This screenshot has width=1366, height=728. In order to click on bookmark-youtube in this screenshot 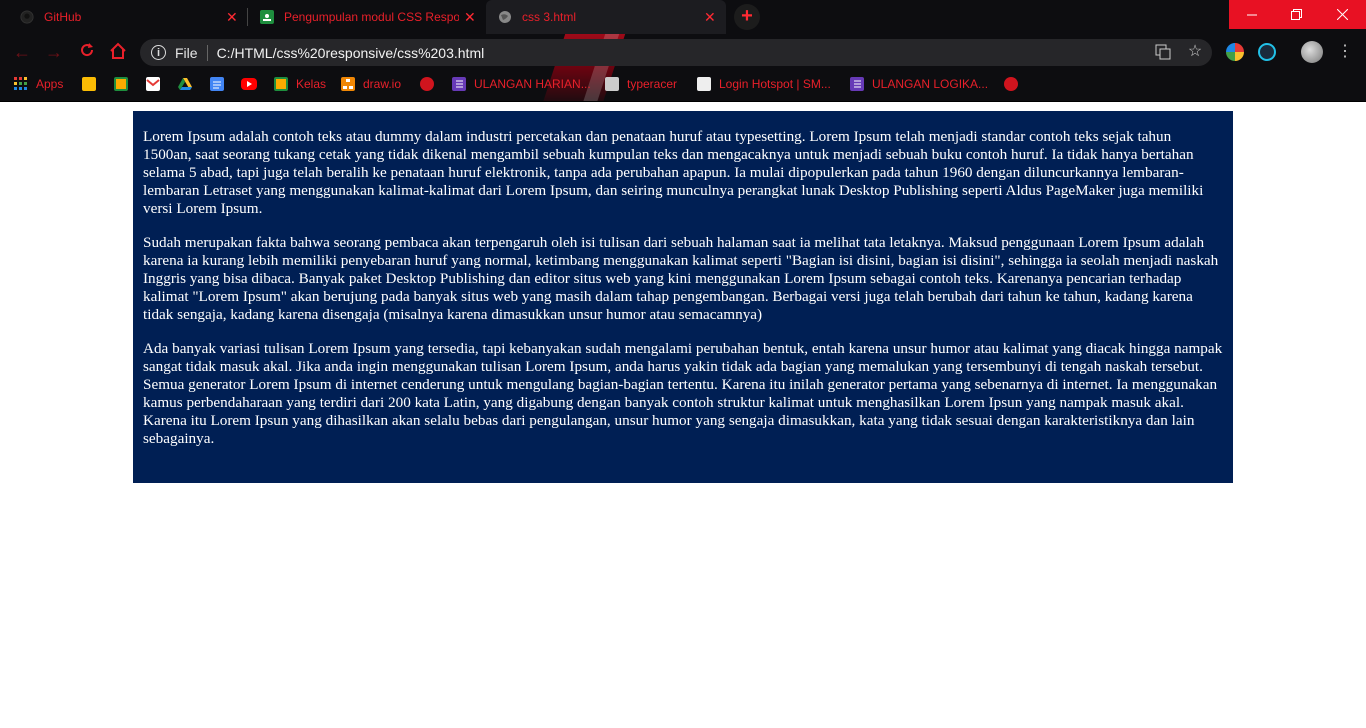, I will do `click(249, 84)`.